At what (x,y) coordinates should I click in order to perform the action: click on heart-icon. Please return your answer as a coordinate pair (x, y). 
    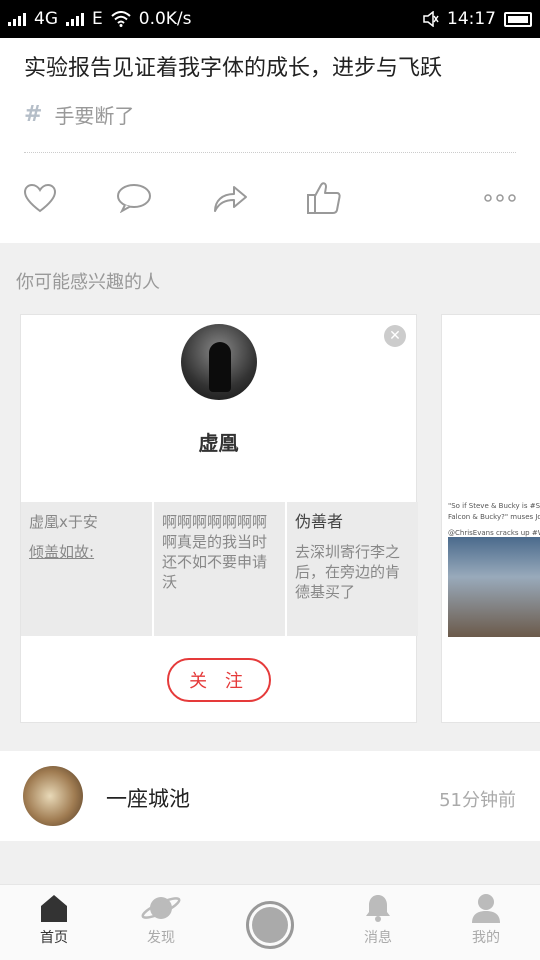
    Looking at the image, I should click on (40, 198).